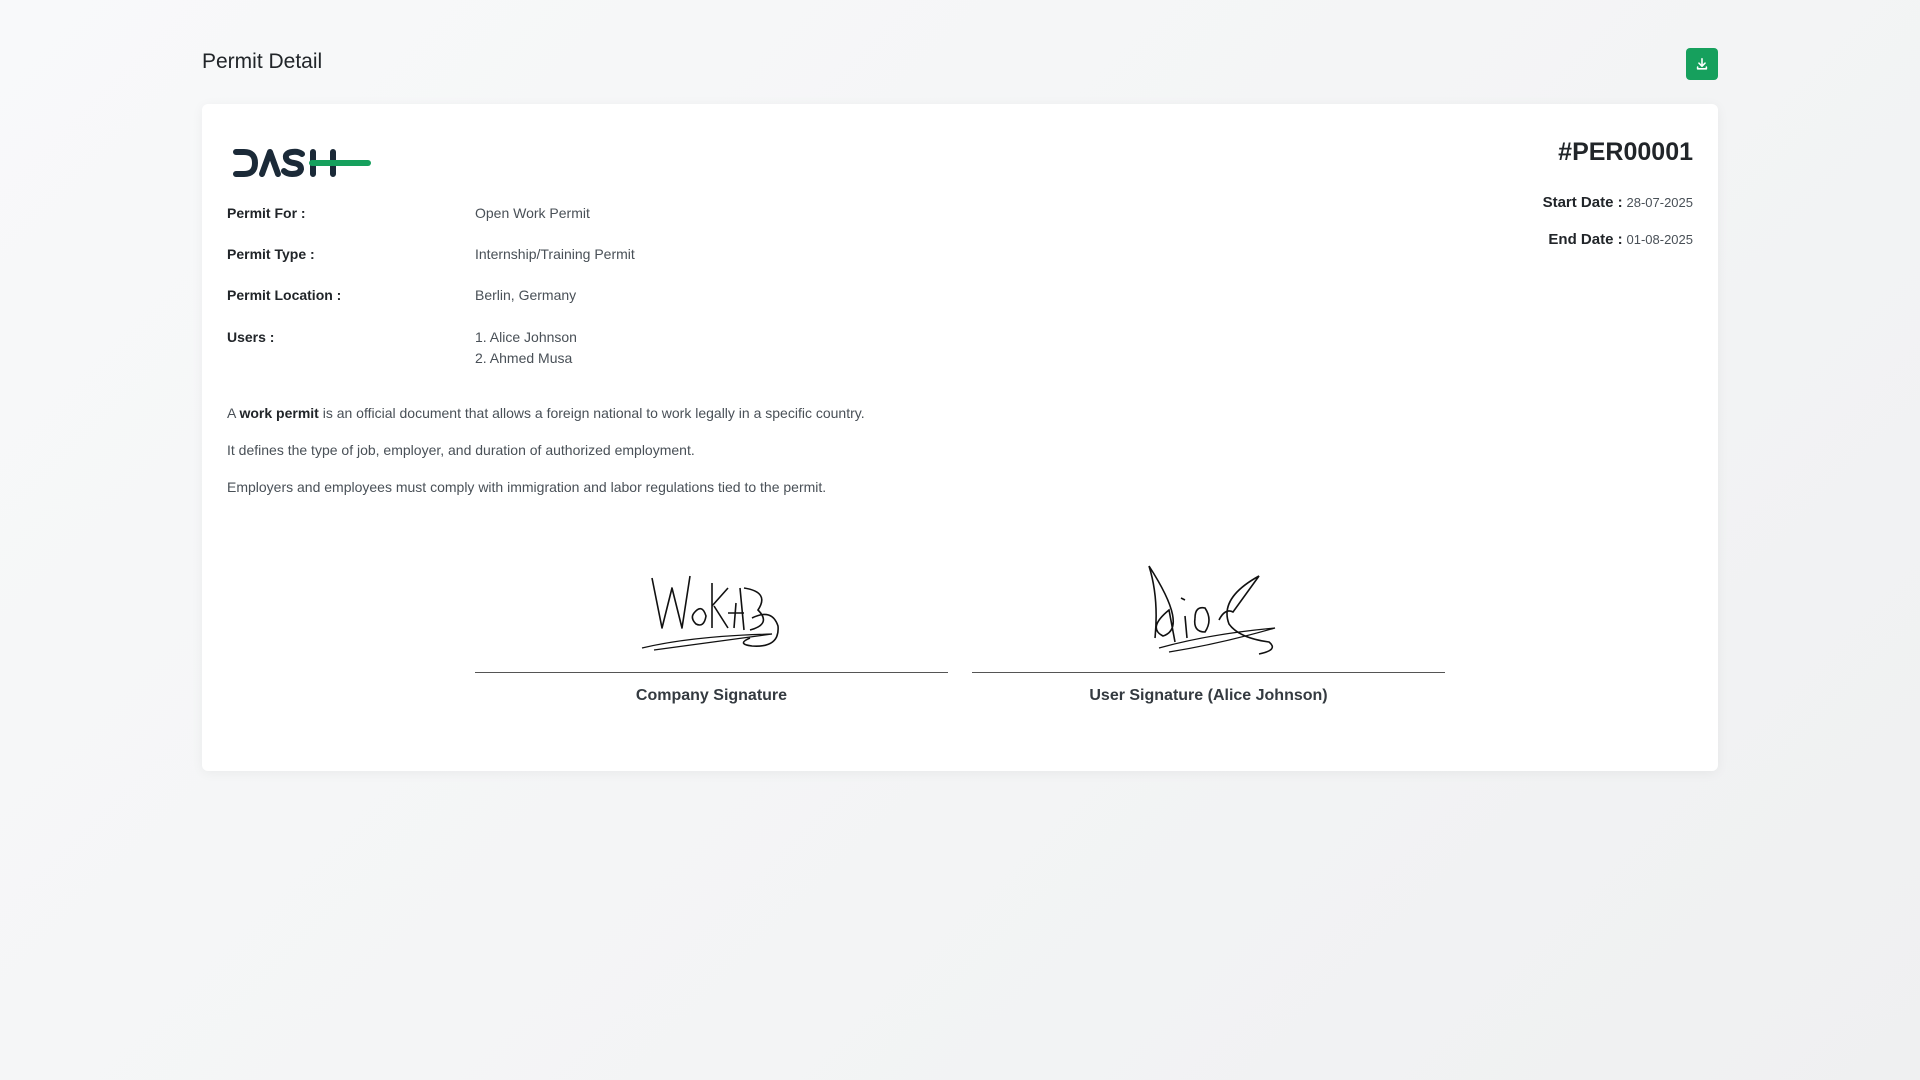  Describe the element at coordinates (532, 213) in the screenshot. I see `permit-for-value: Open Work Permit` at that location.